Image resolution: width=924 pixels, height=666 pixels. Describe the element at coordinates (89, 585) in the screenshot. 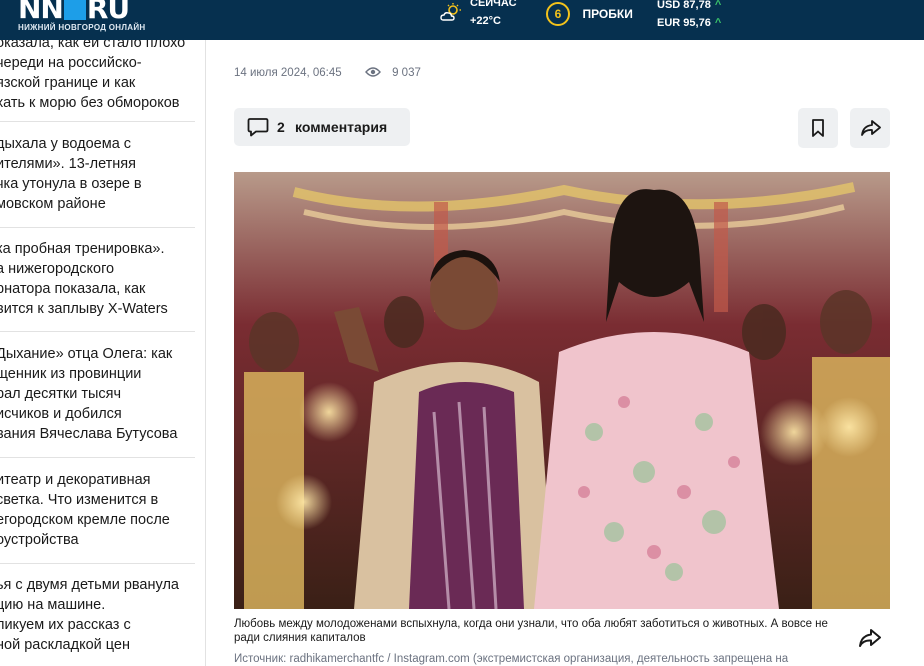

I see `news-line: ья с двумя детьми рванула` at that location.